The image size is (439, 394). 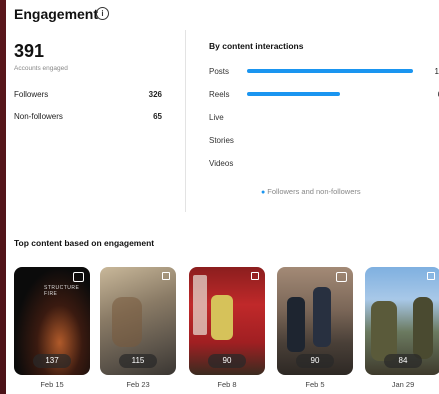 What do you see at coordinates (425, 117) in the screenshot?
I see `interaction-value-live: 0` at bounding box center [425, 117].